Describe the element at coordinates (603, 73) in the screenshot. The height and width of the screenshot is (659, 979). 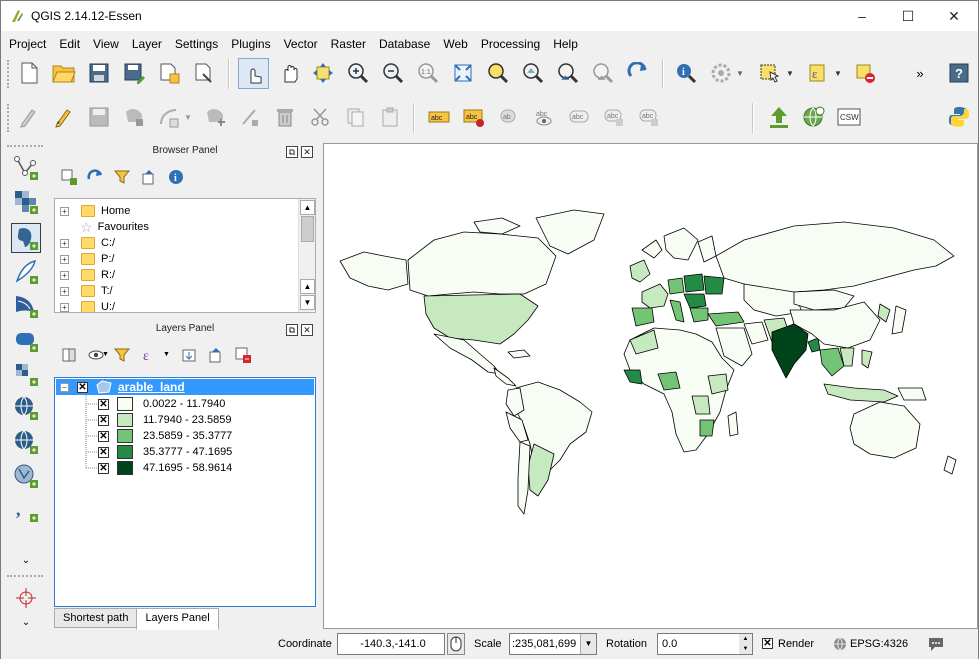
I see `zoom-next-icon` at that location.